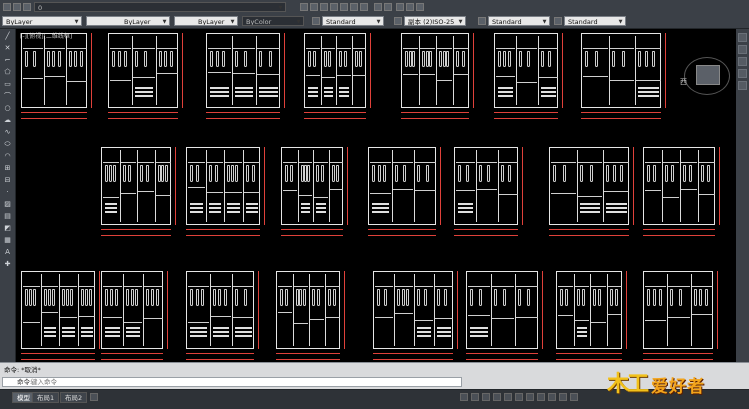 This screenshot has height=409, width=749. Describe the element at coordinates (486, 397) in the screenshot. I see `ortho-icon` at that location.